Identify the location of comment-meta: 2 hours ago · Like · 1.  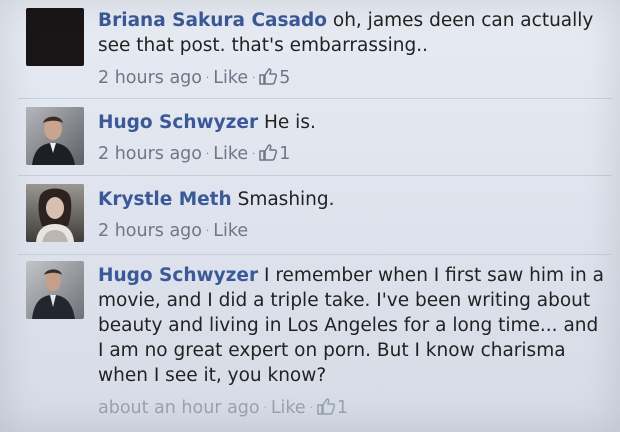
(194, 155).